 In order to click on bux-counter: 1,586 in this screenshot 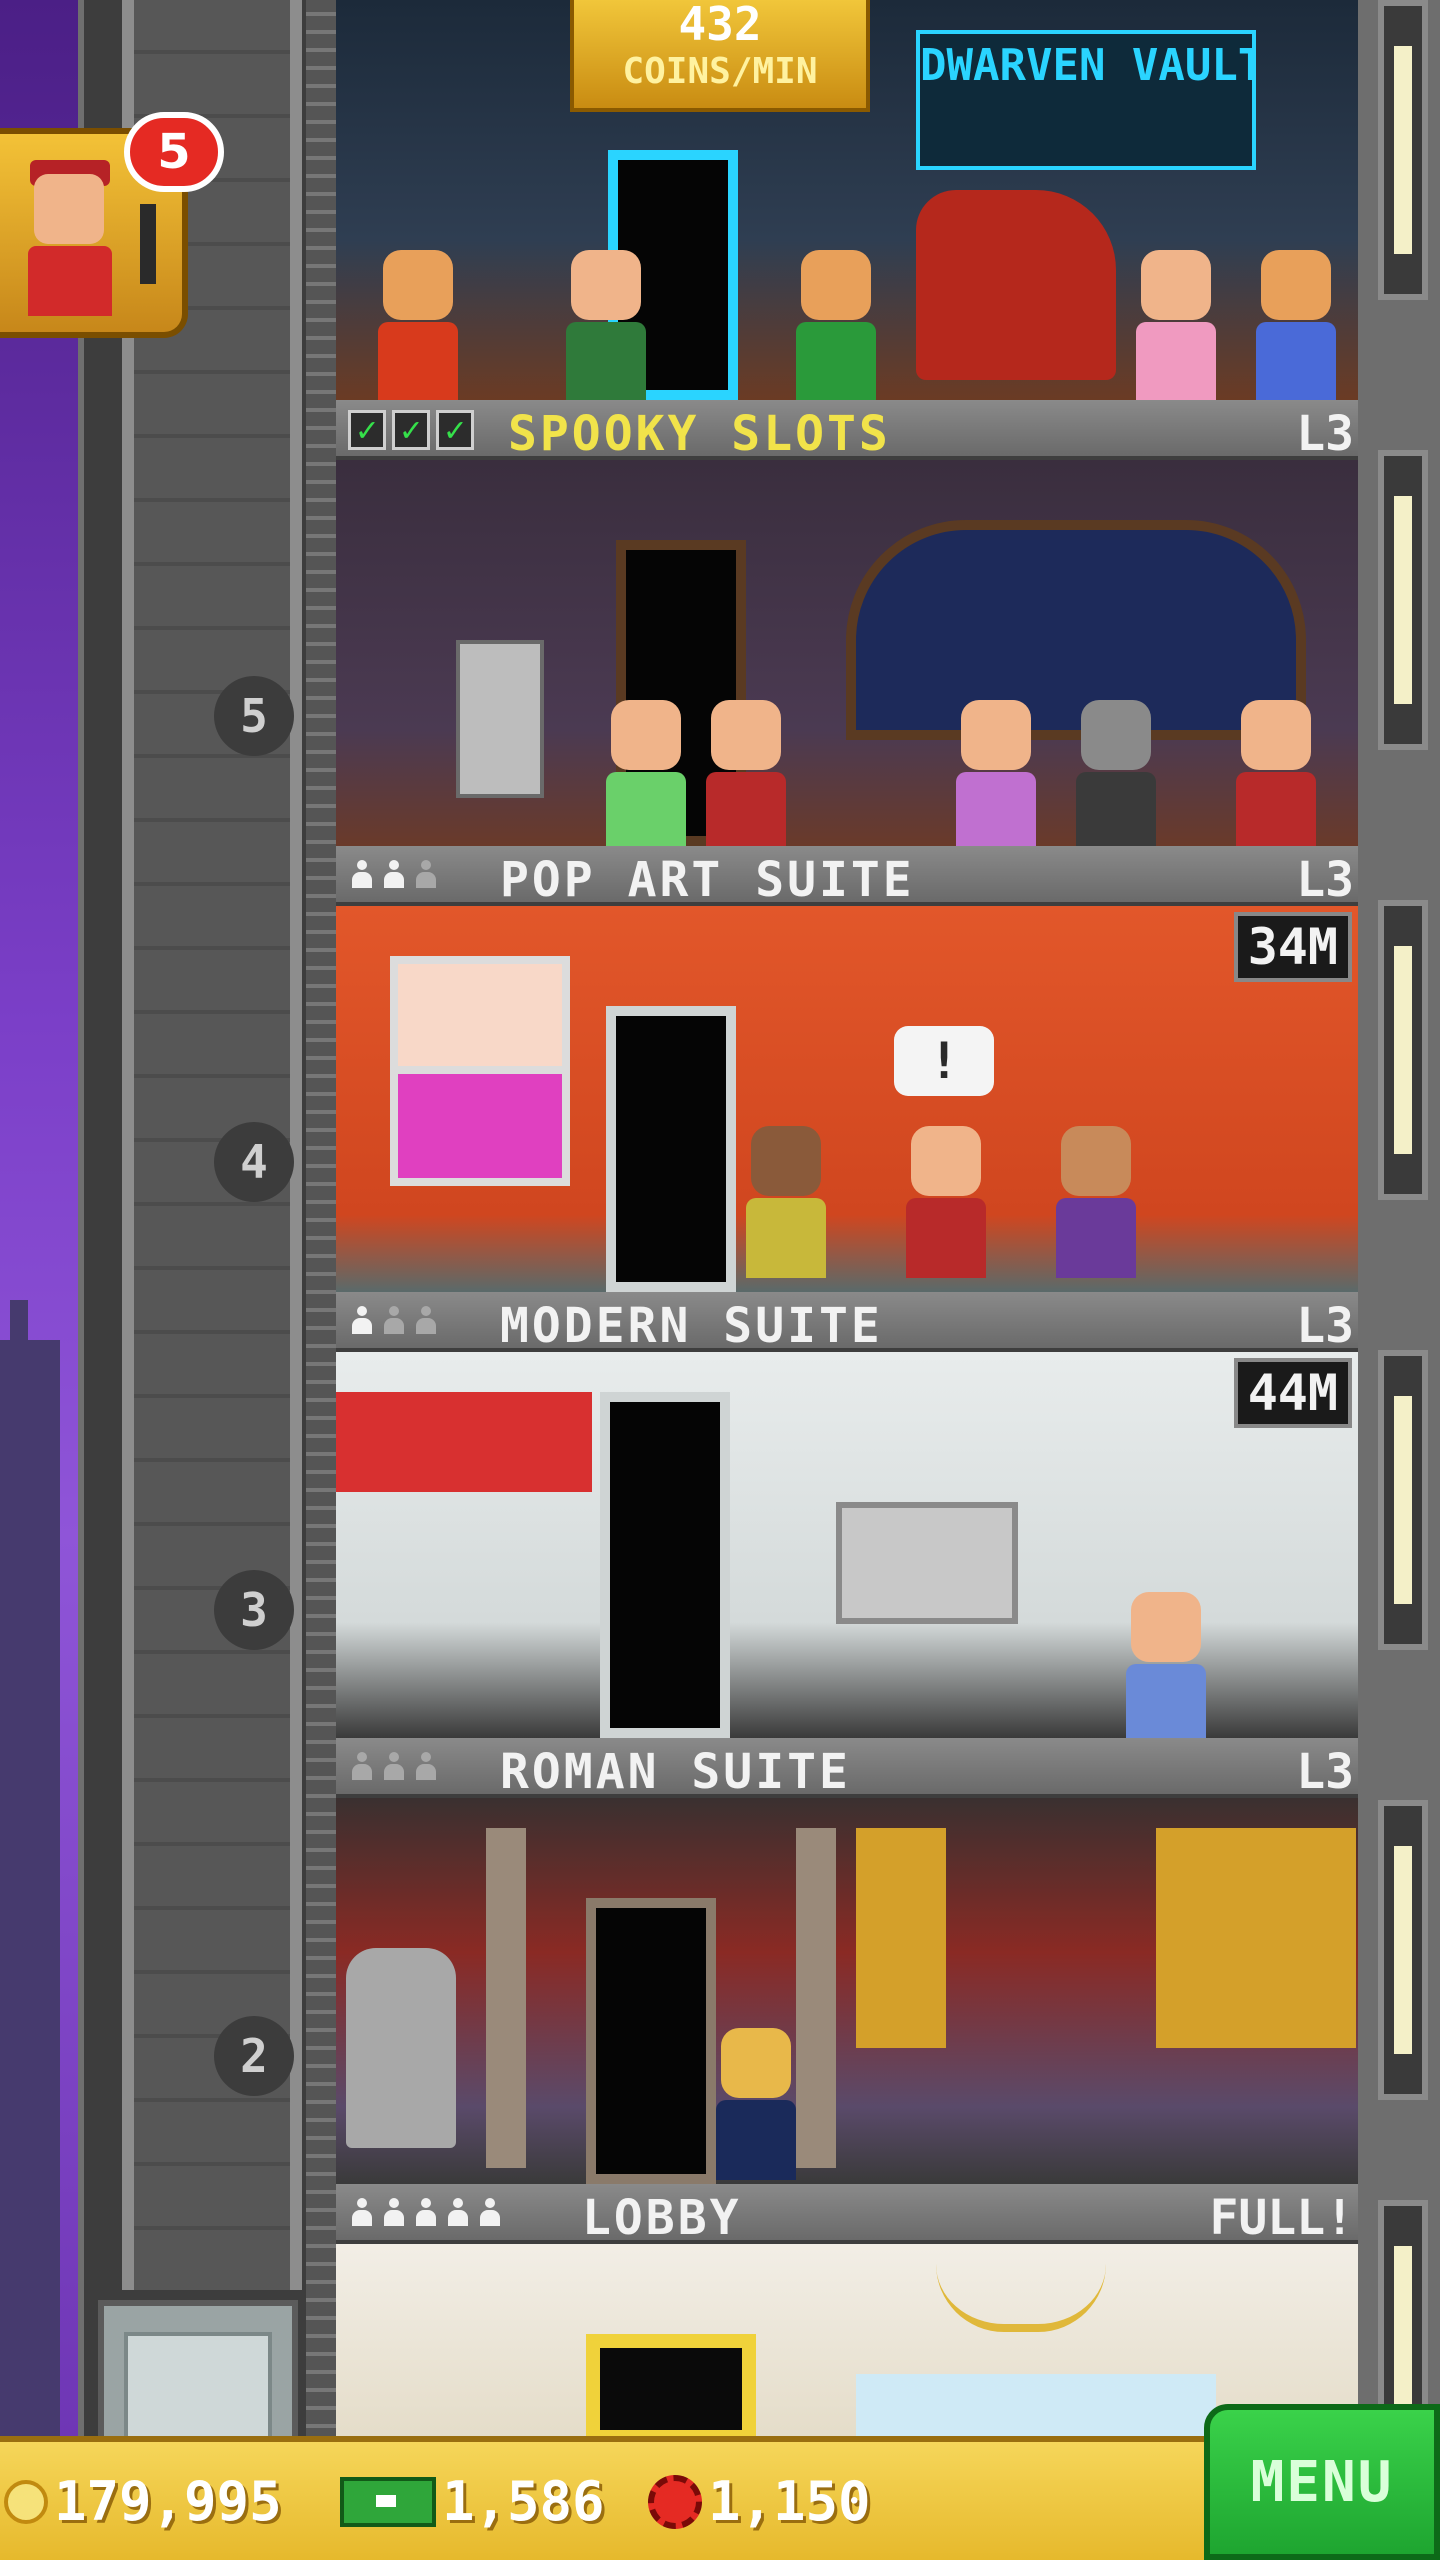, I will do `click(472, 2501)`.